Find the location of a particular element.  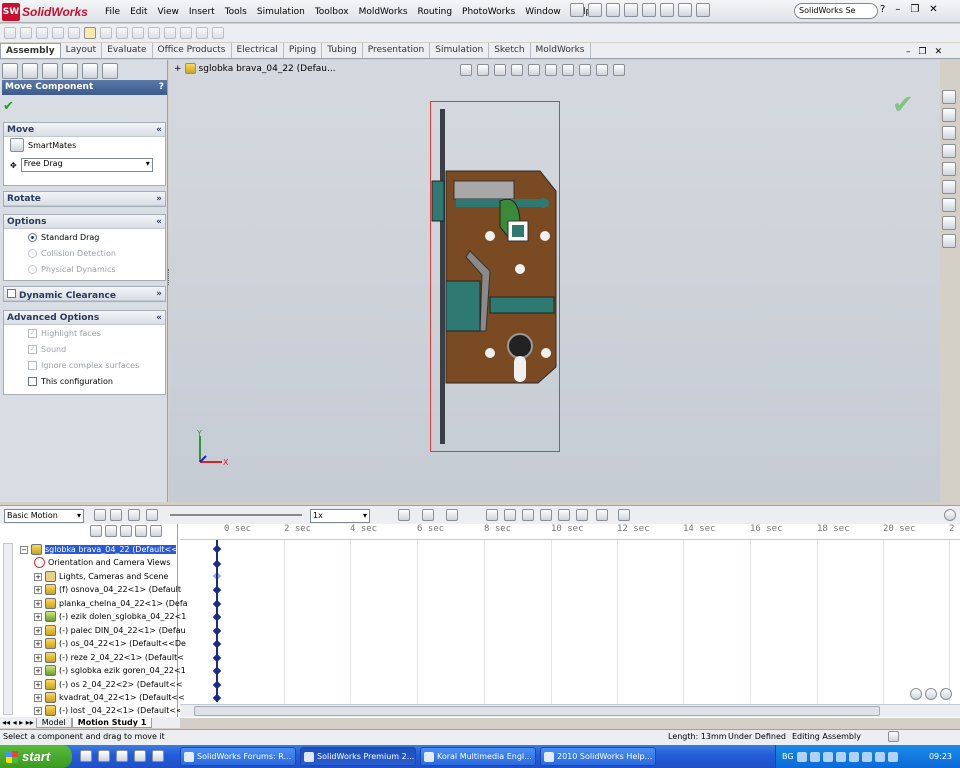

dimxpert-icon is located at coordinates (70, 71).